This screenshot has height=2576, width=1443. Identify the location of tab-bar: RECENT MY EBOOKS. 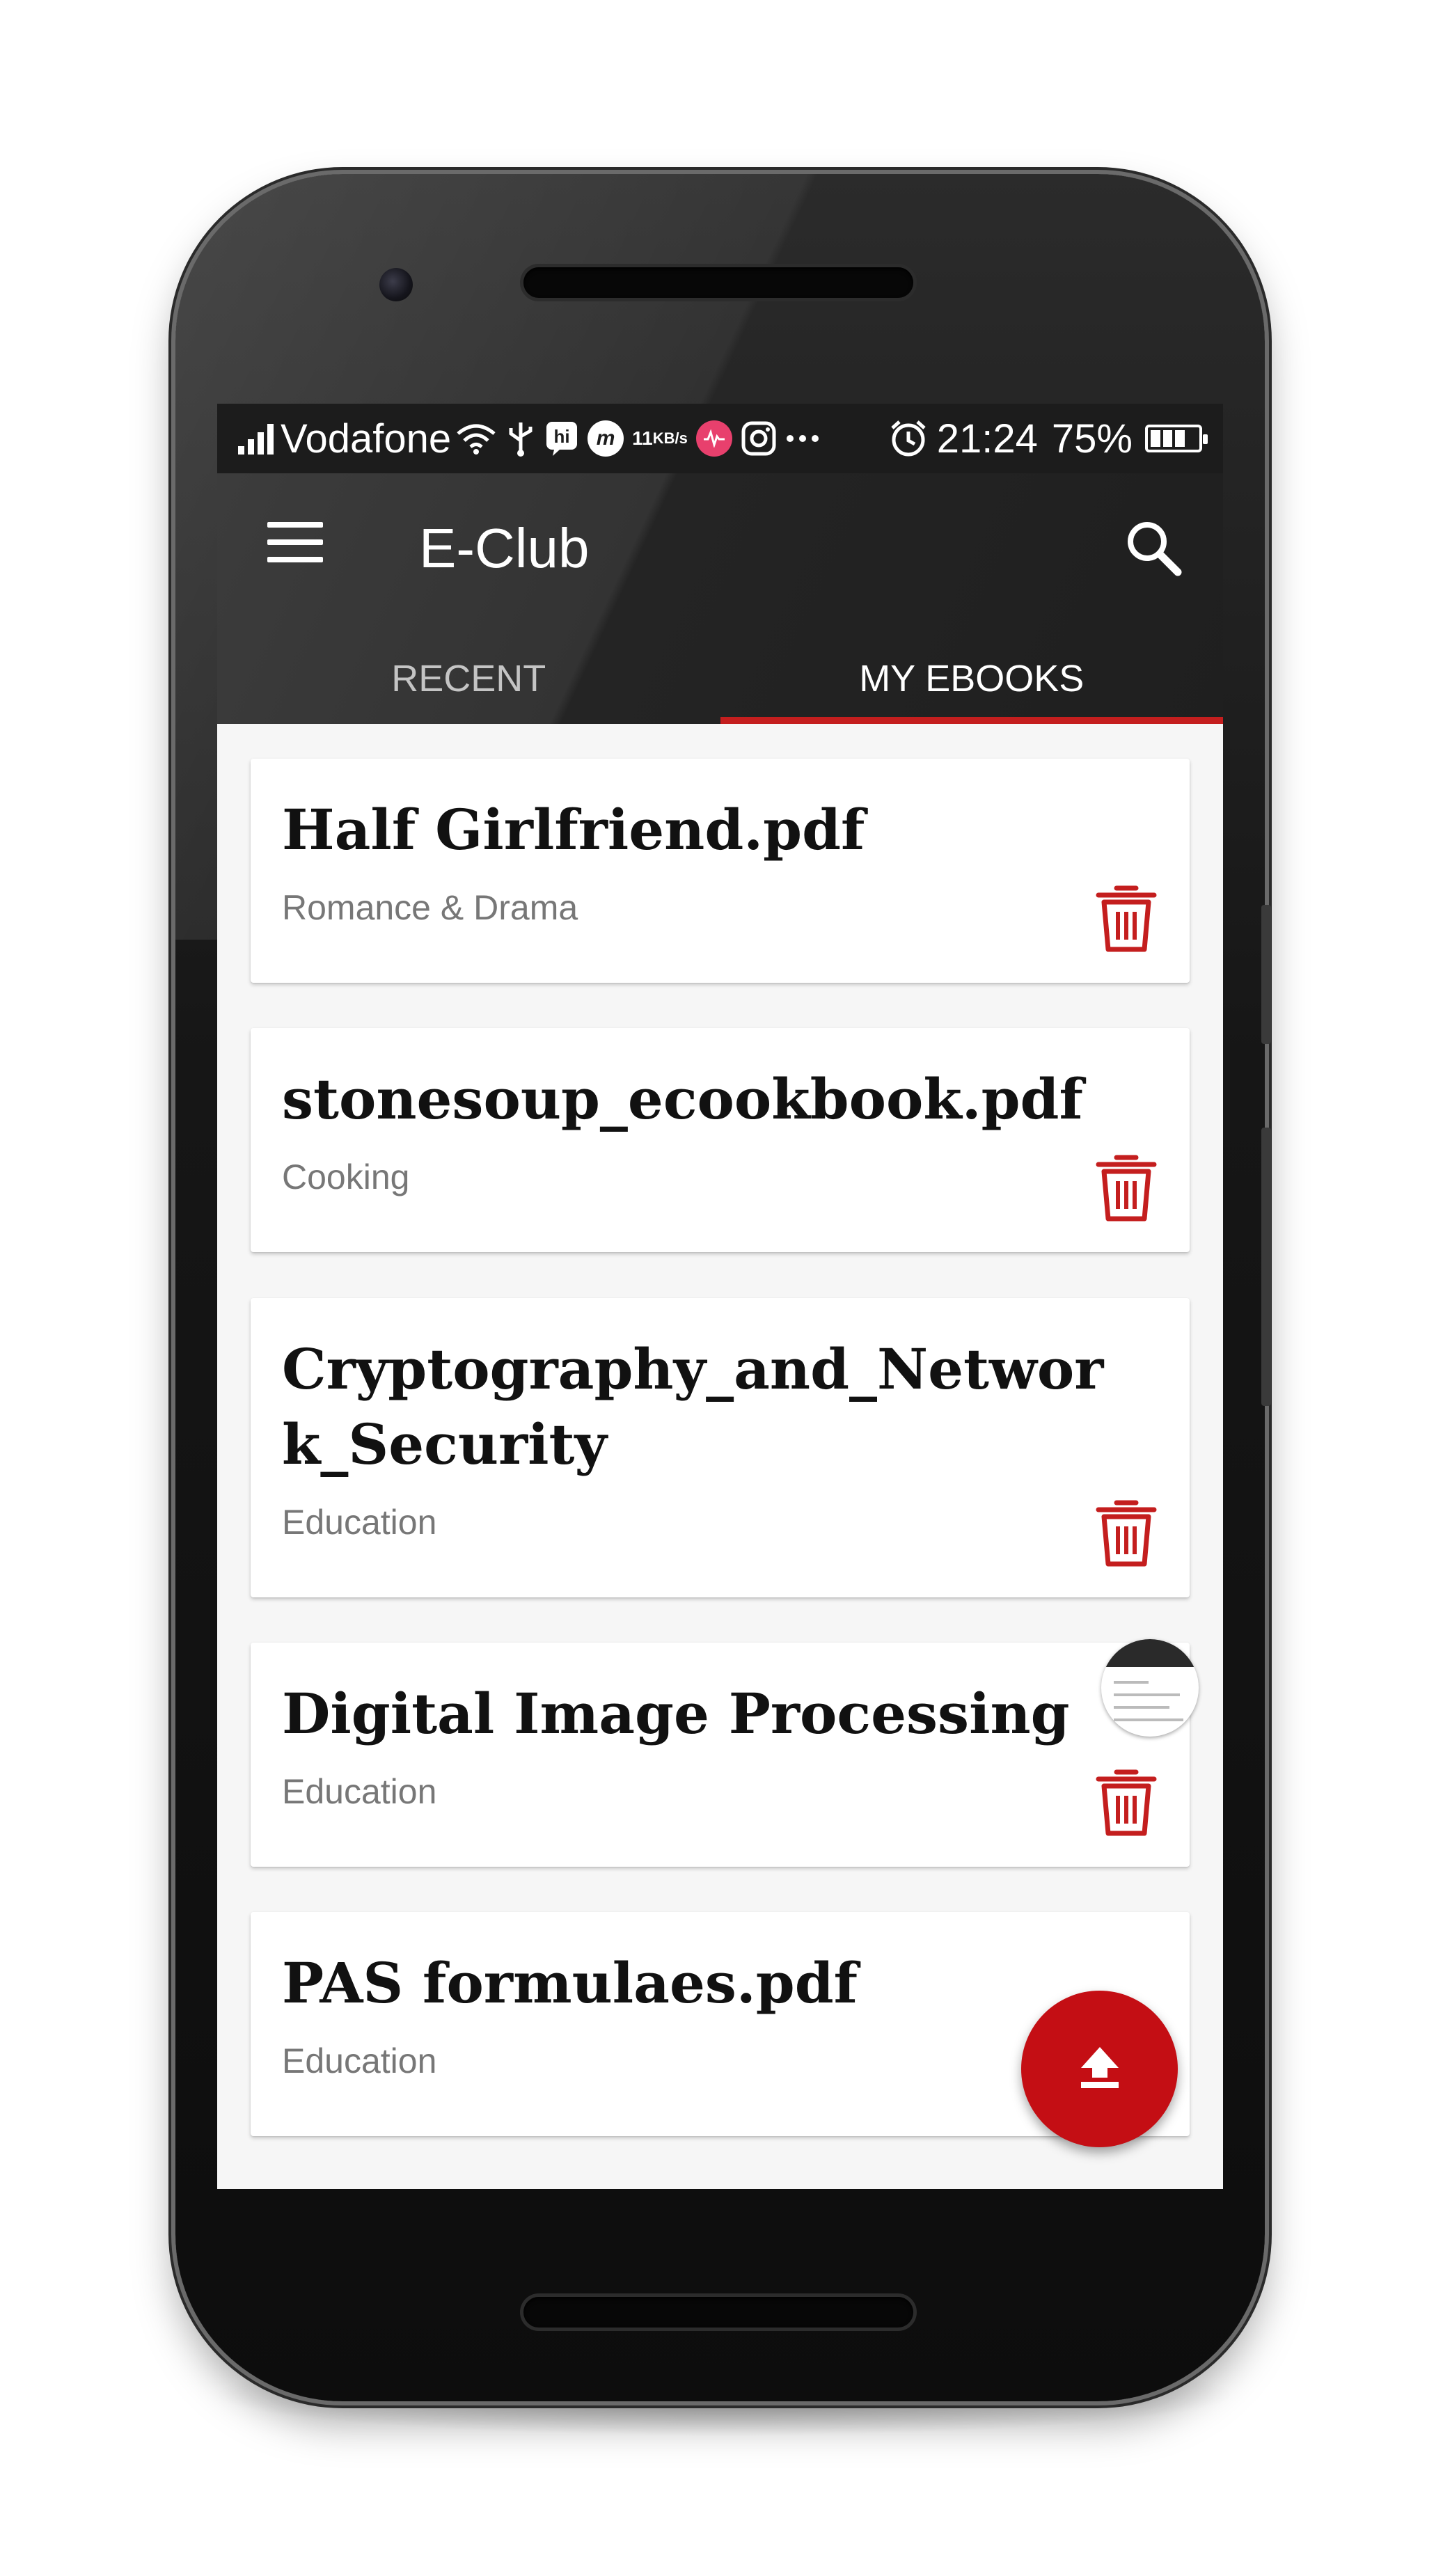
(720, 678).